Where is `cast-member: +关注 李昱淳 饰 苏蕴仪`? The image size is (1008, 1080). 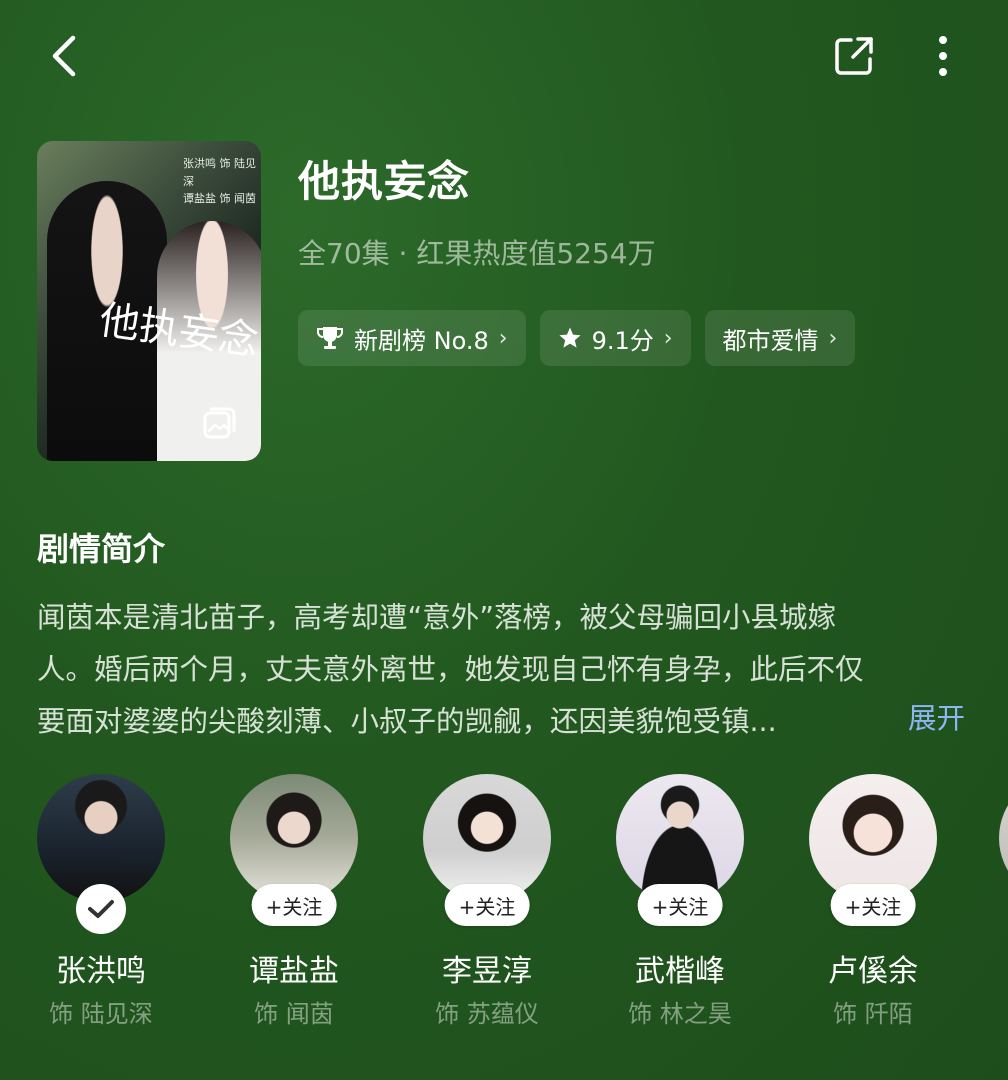 cast-member: +关注 李昱淳 饰 苏蕴仪 is located at coordinates (487, 901).